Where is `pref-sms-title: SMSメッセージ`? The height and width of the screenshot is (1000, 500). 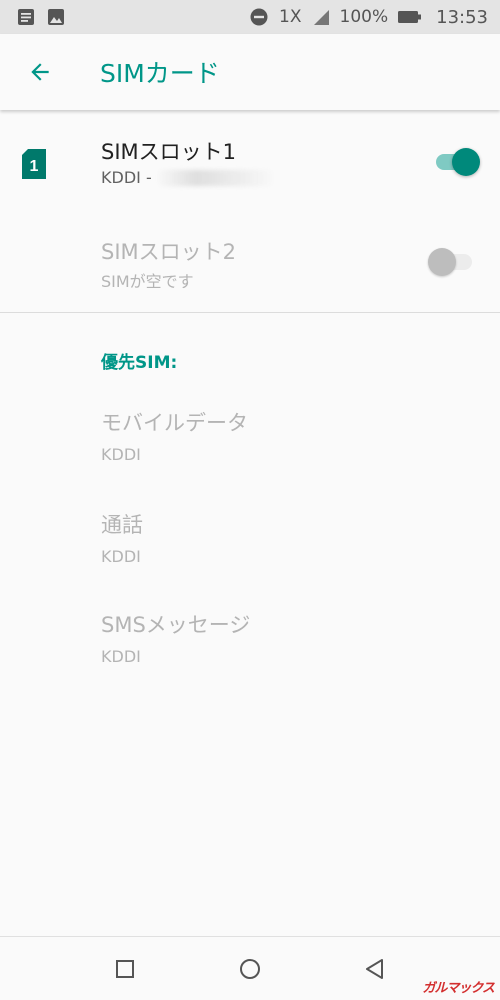 pref-sms-title: SMSメッセージ is located at coordinates (176, 625).